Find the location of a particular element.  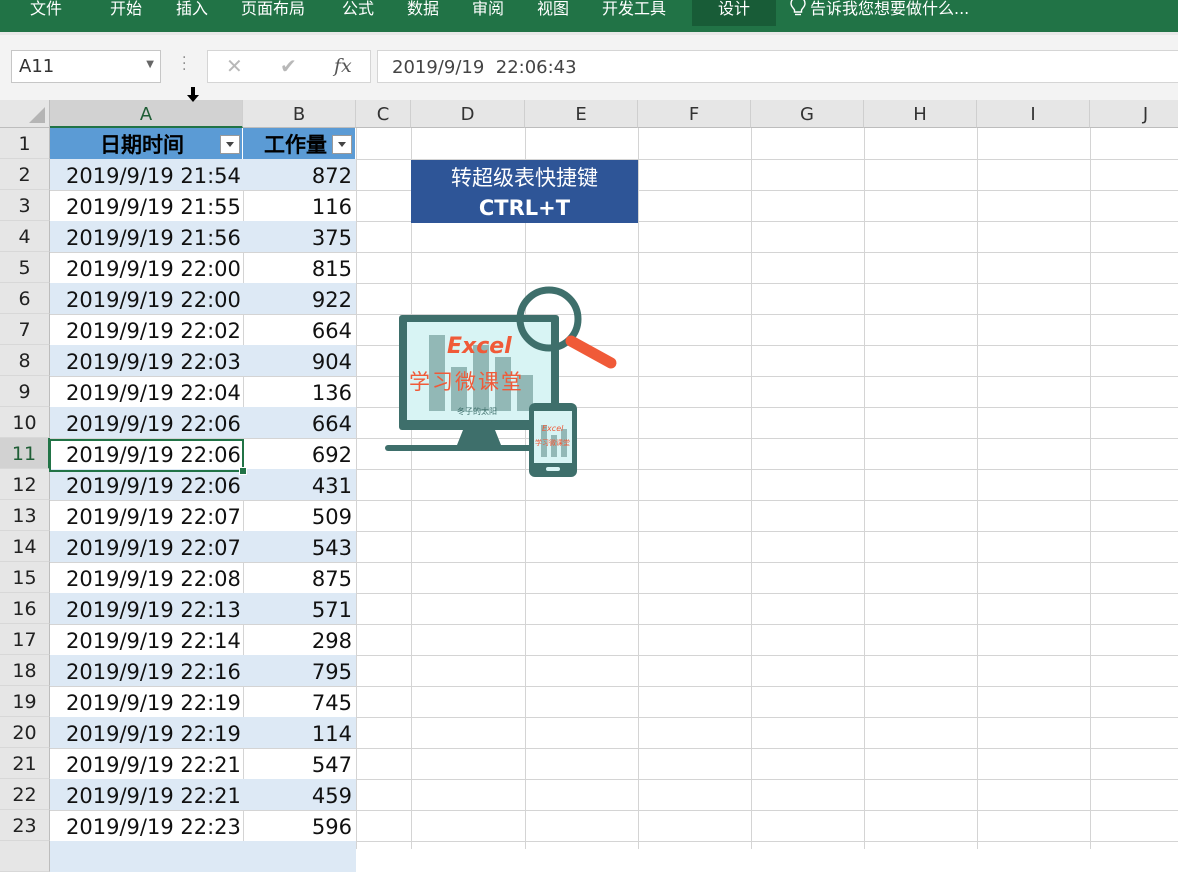

table-cell-datetime: 2019/9/19 22:04 is located at coordinates (146, 391).